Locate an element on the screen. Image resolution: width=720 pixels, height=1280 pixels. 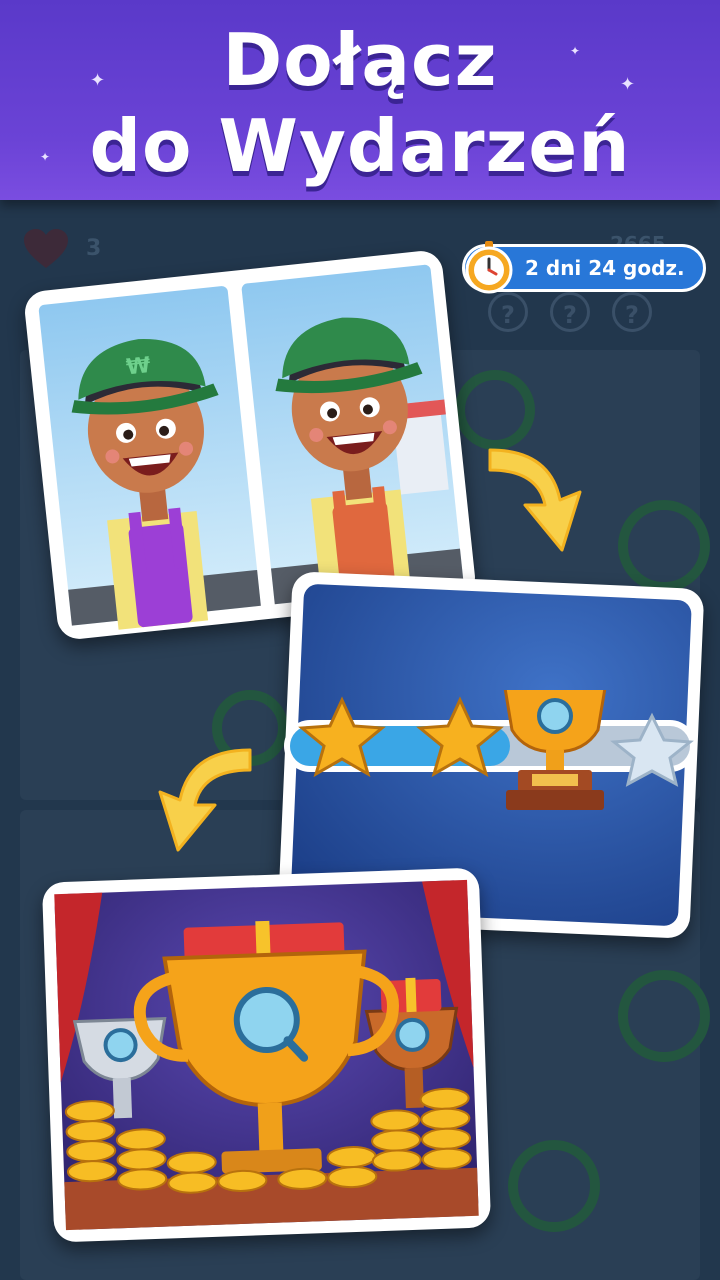
header-title-line1: Dołącz is located at coordinates (360, 60).